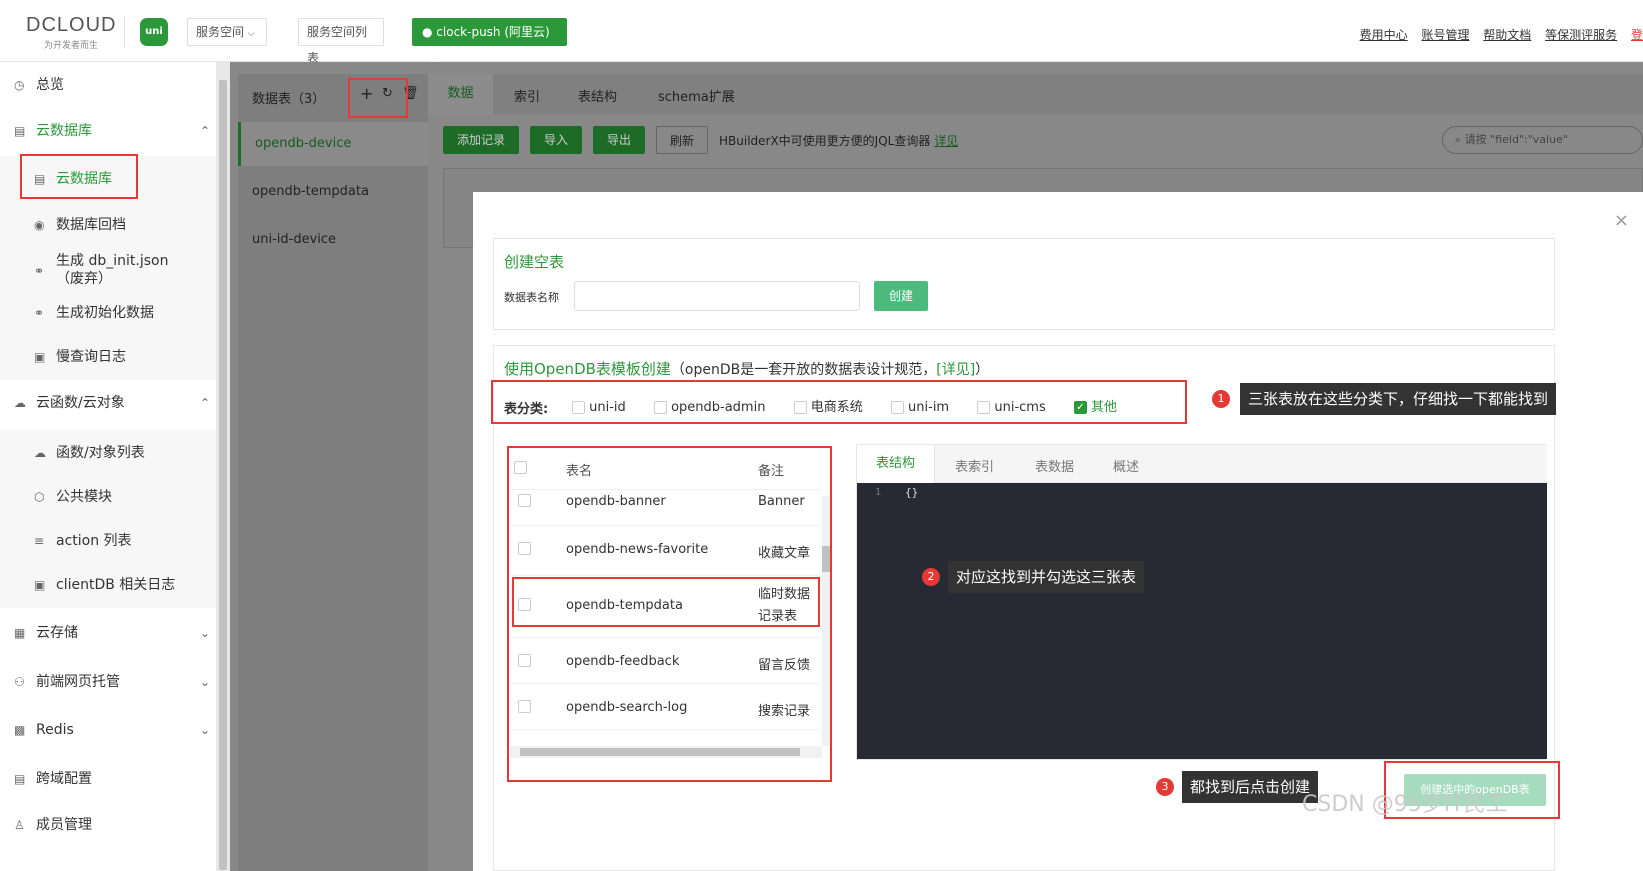 This screenshot has height=871, width=1643. Describe the element at coordinates (1221, 399) in the screenshot. I see `step-number: 1` at that location.